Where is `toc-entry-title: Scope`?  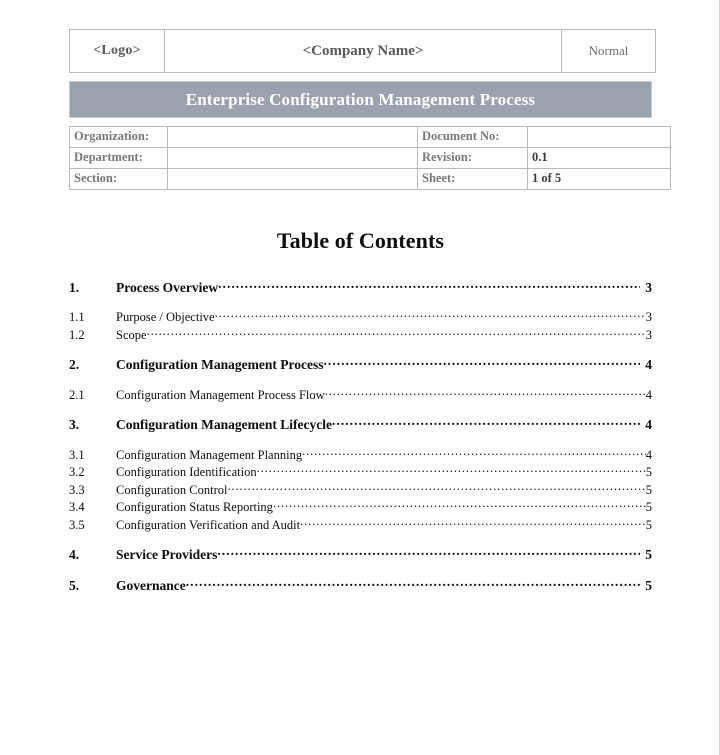
toc-entry-title: Scope is located at coordinates (131, 334).